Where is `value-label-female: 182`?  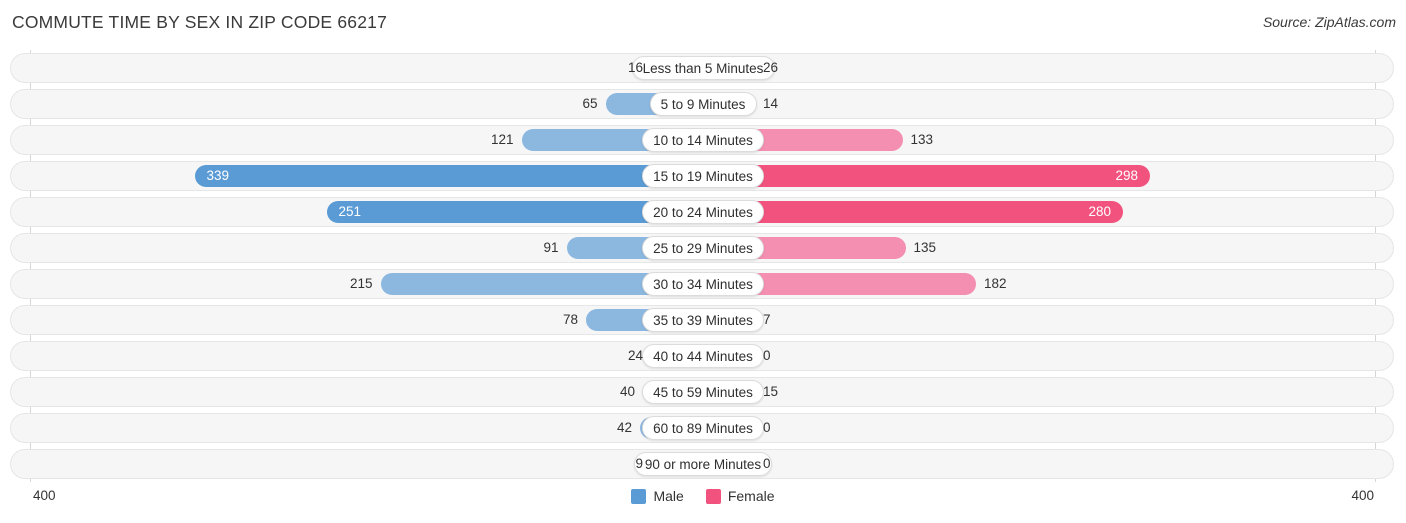
value-label-female: 182 is located at coordinates (995, 283).